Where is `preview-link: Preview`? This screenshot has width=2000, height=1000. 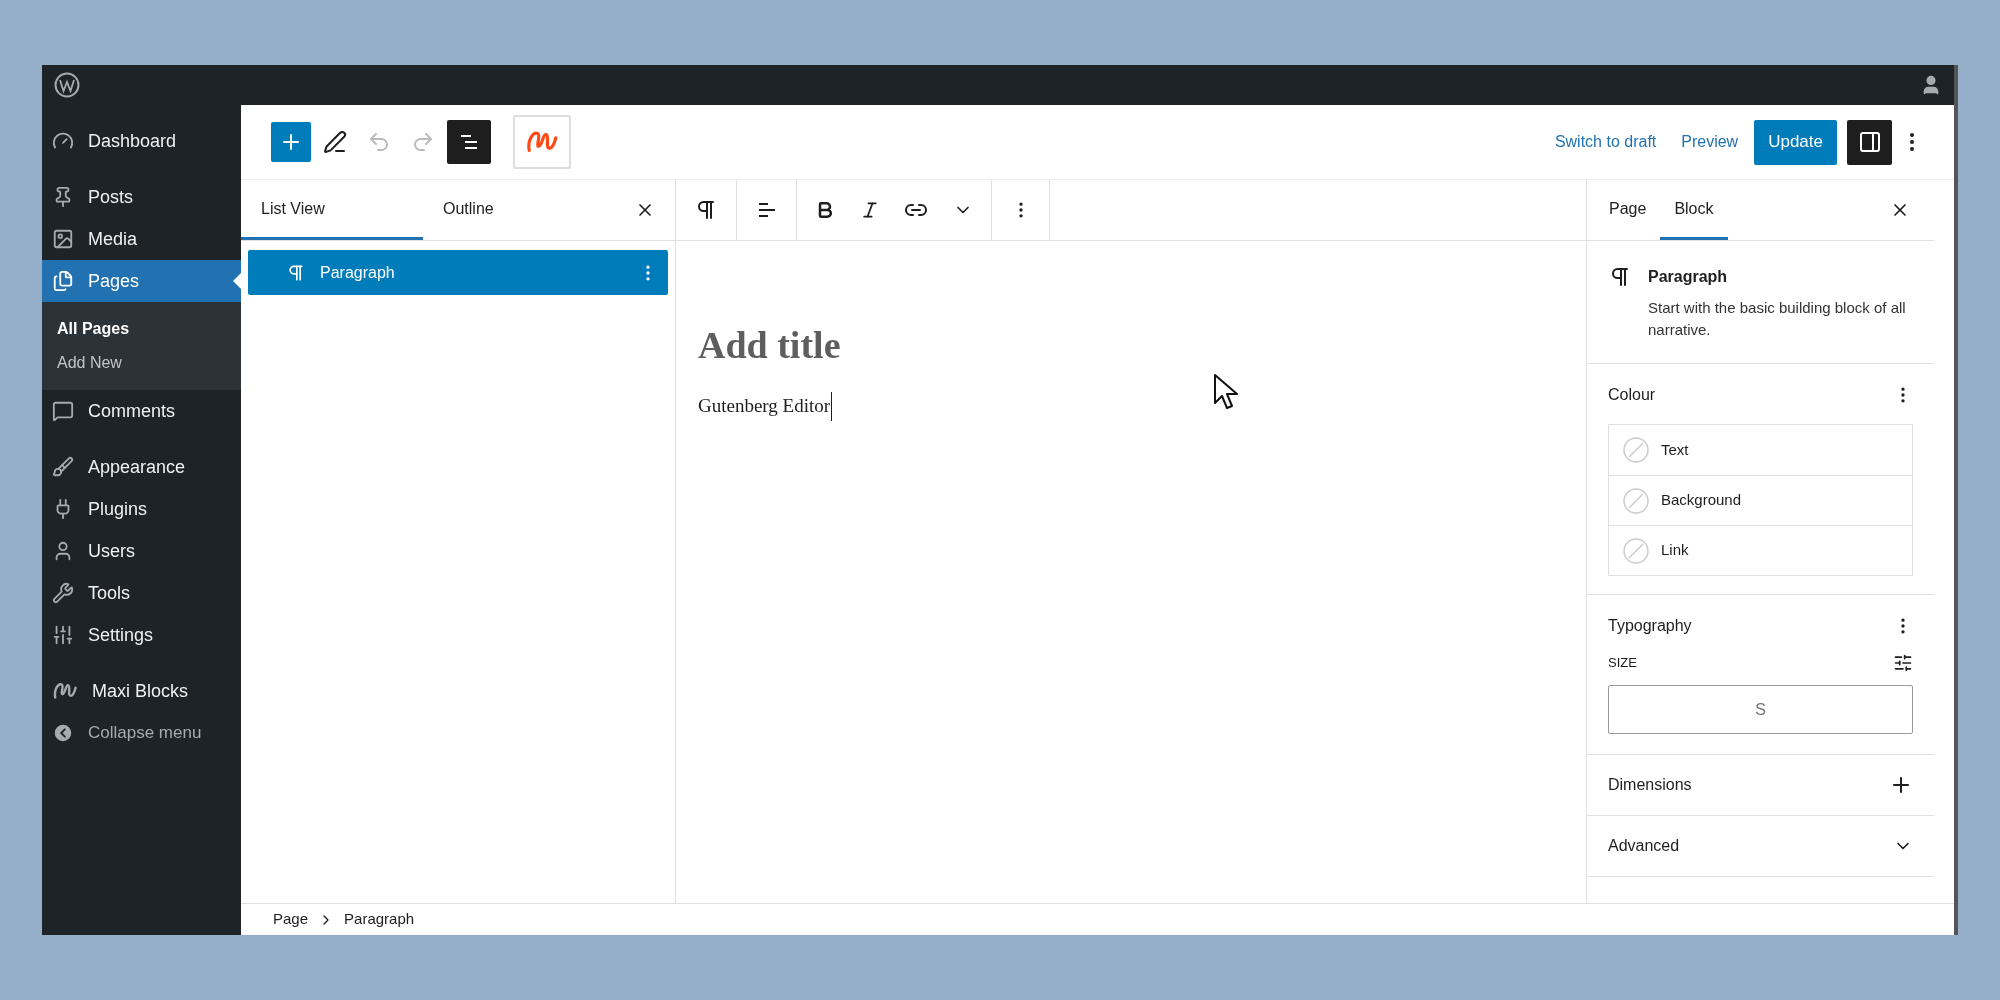 preview-link: Preview is located at coordinates (1710, 142).